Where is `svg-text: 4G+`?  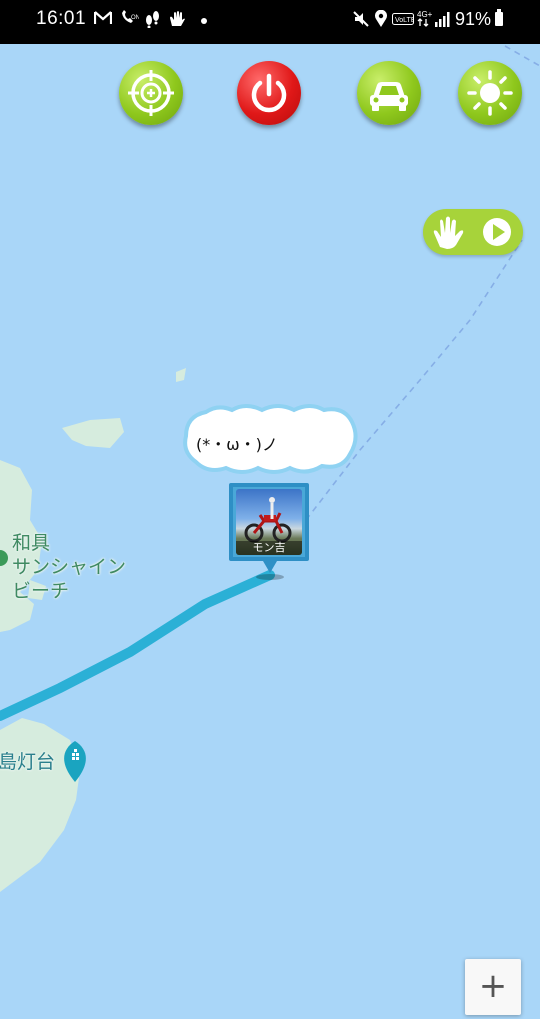
svg-text: 4G+ is located at coordinates (424, 14).